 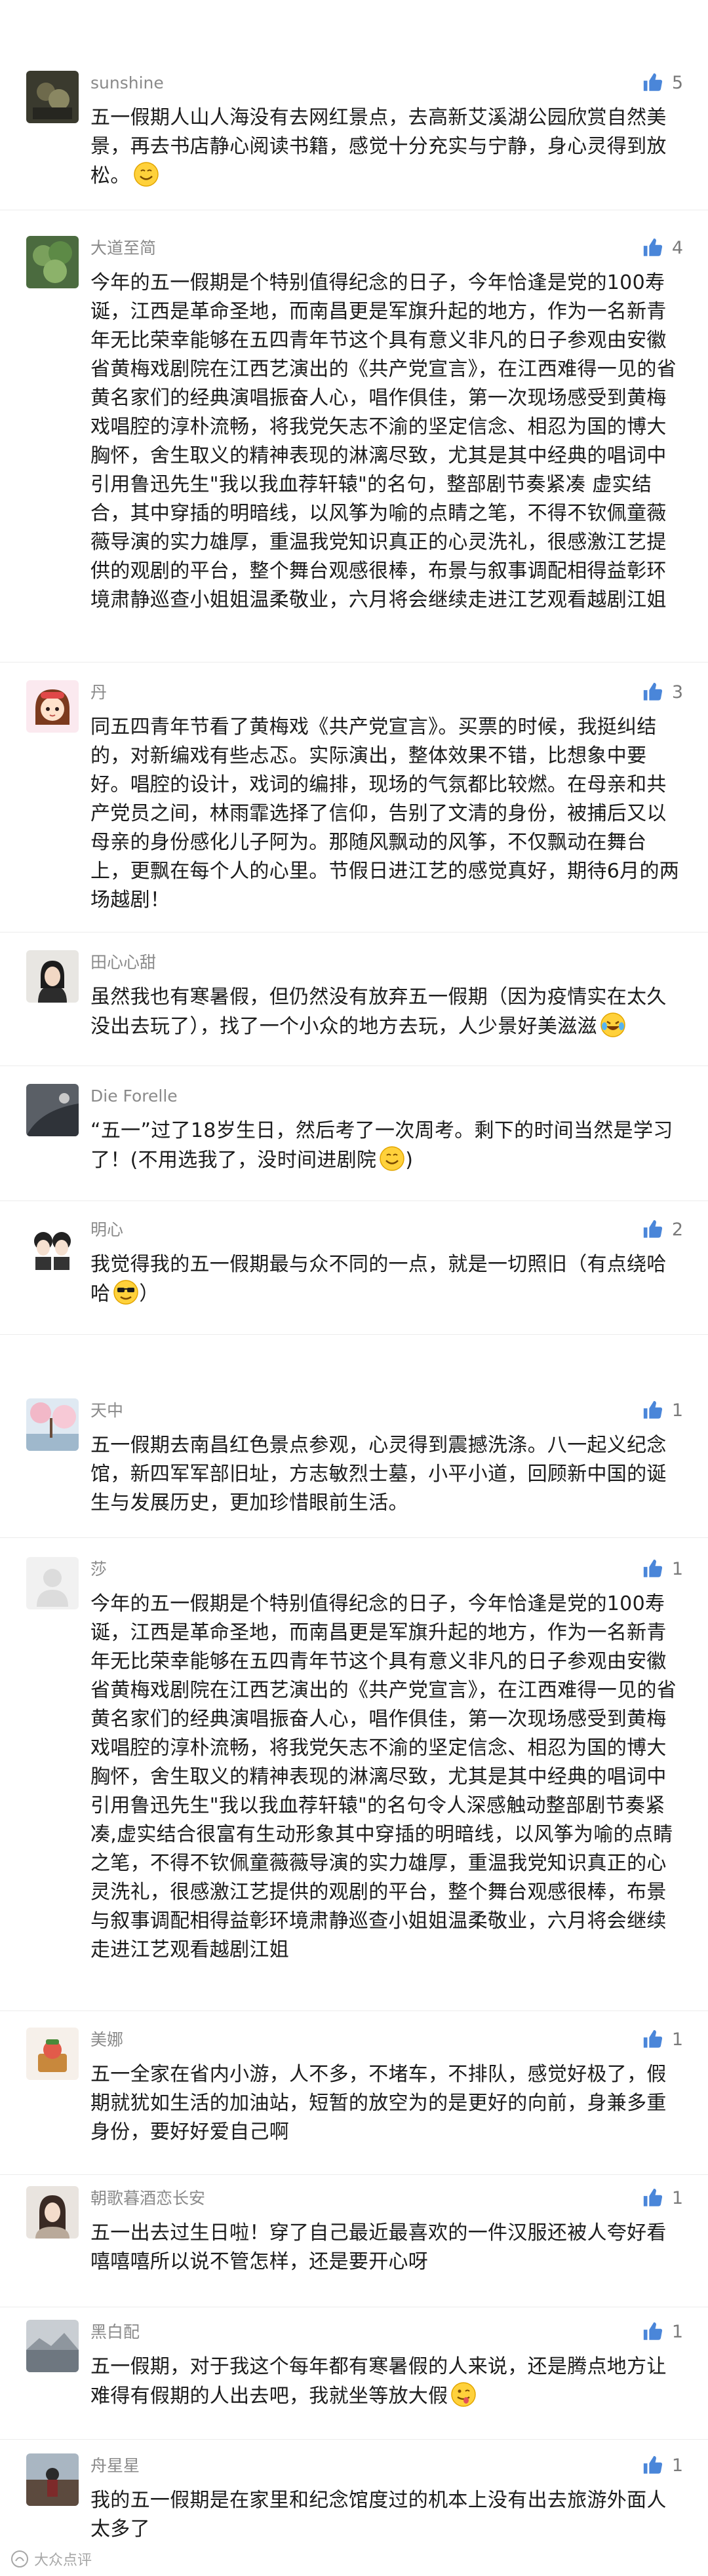 I want to click on comment-text: 我的五一假期是在家里和纪念馆度过的机本上没有出去旅游外面人太多了, so click(x=378, y=2515).